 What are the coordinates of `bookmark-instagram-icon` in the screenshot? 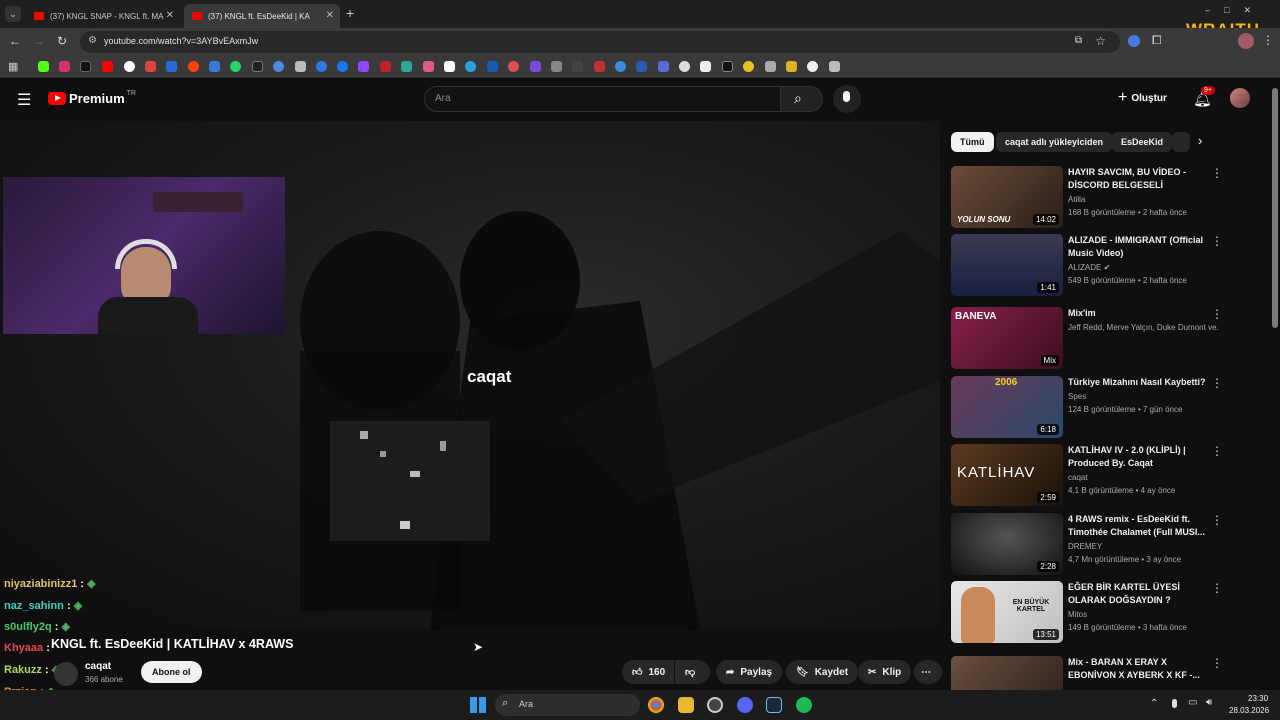 It's located at (64, 66).